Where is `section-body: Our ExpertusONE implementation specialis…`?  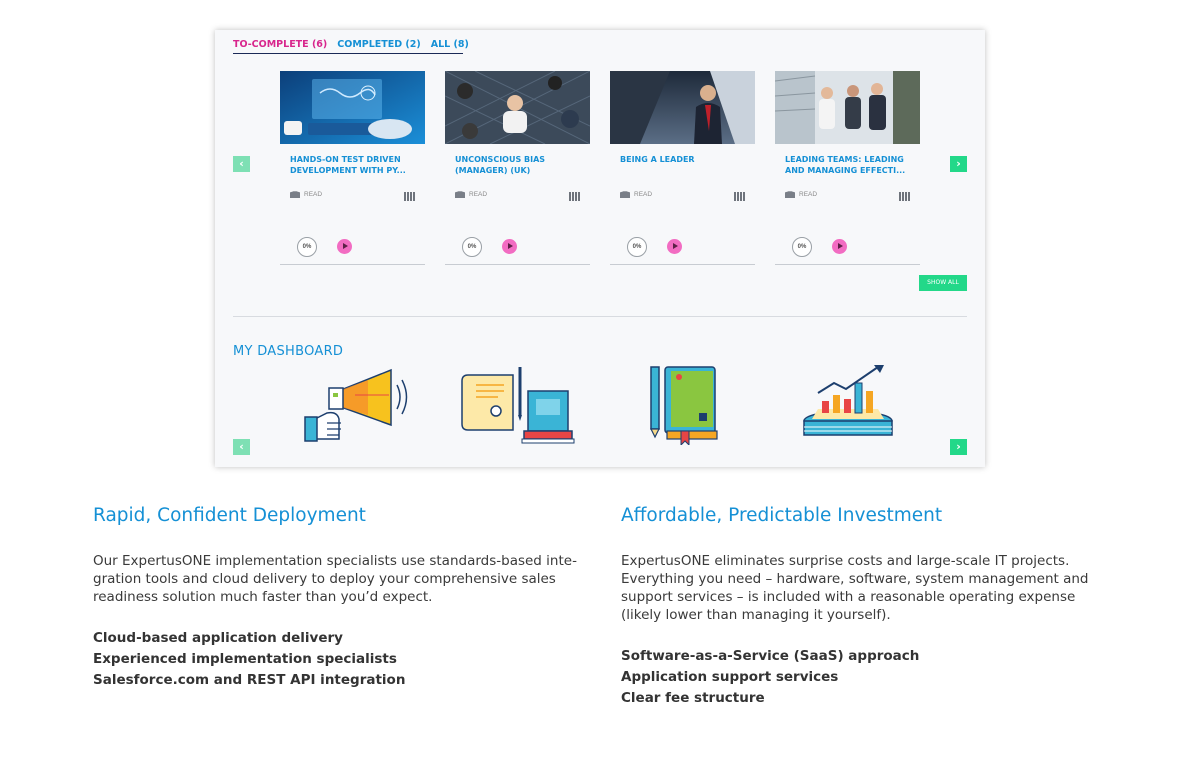 section-body: Our ExpertusONE implementation specialis… is located at coordinates (335, 579).